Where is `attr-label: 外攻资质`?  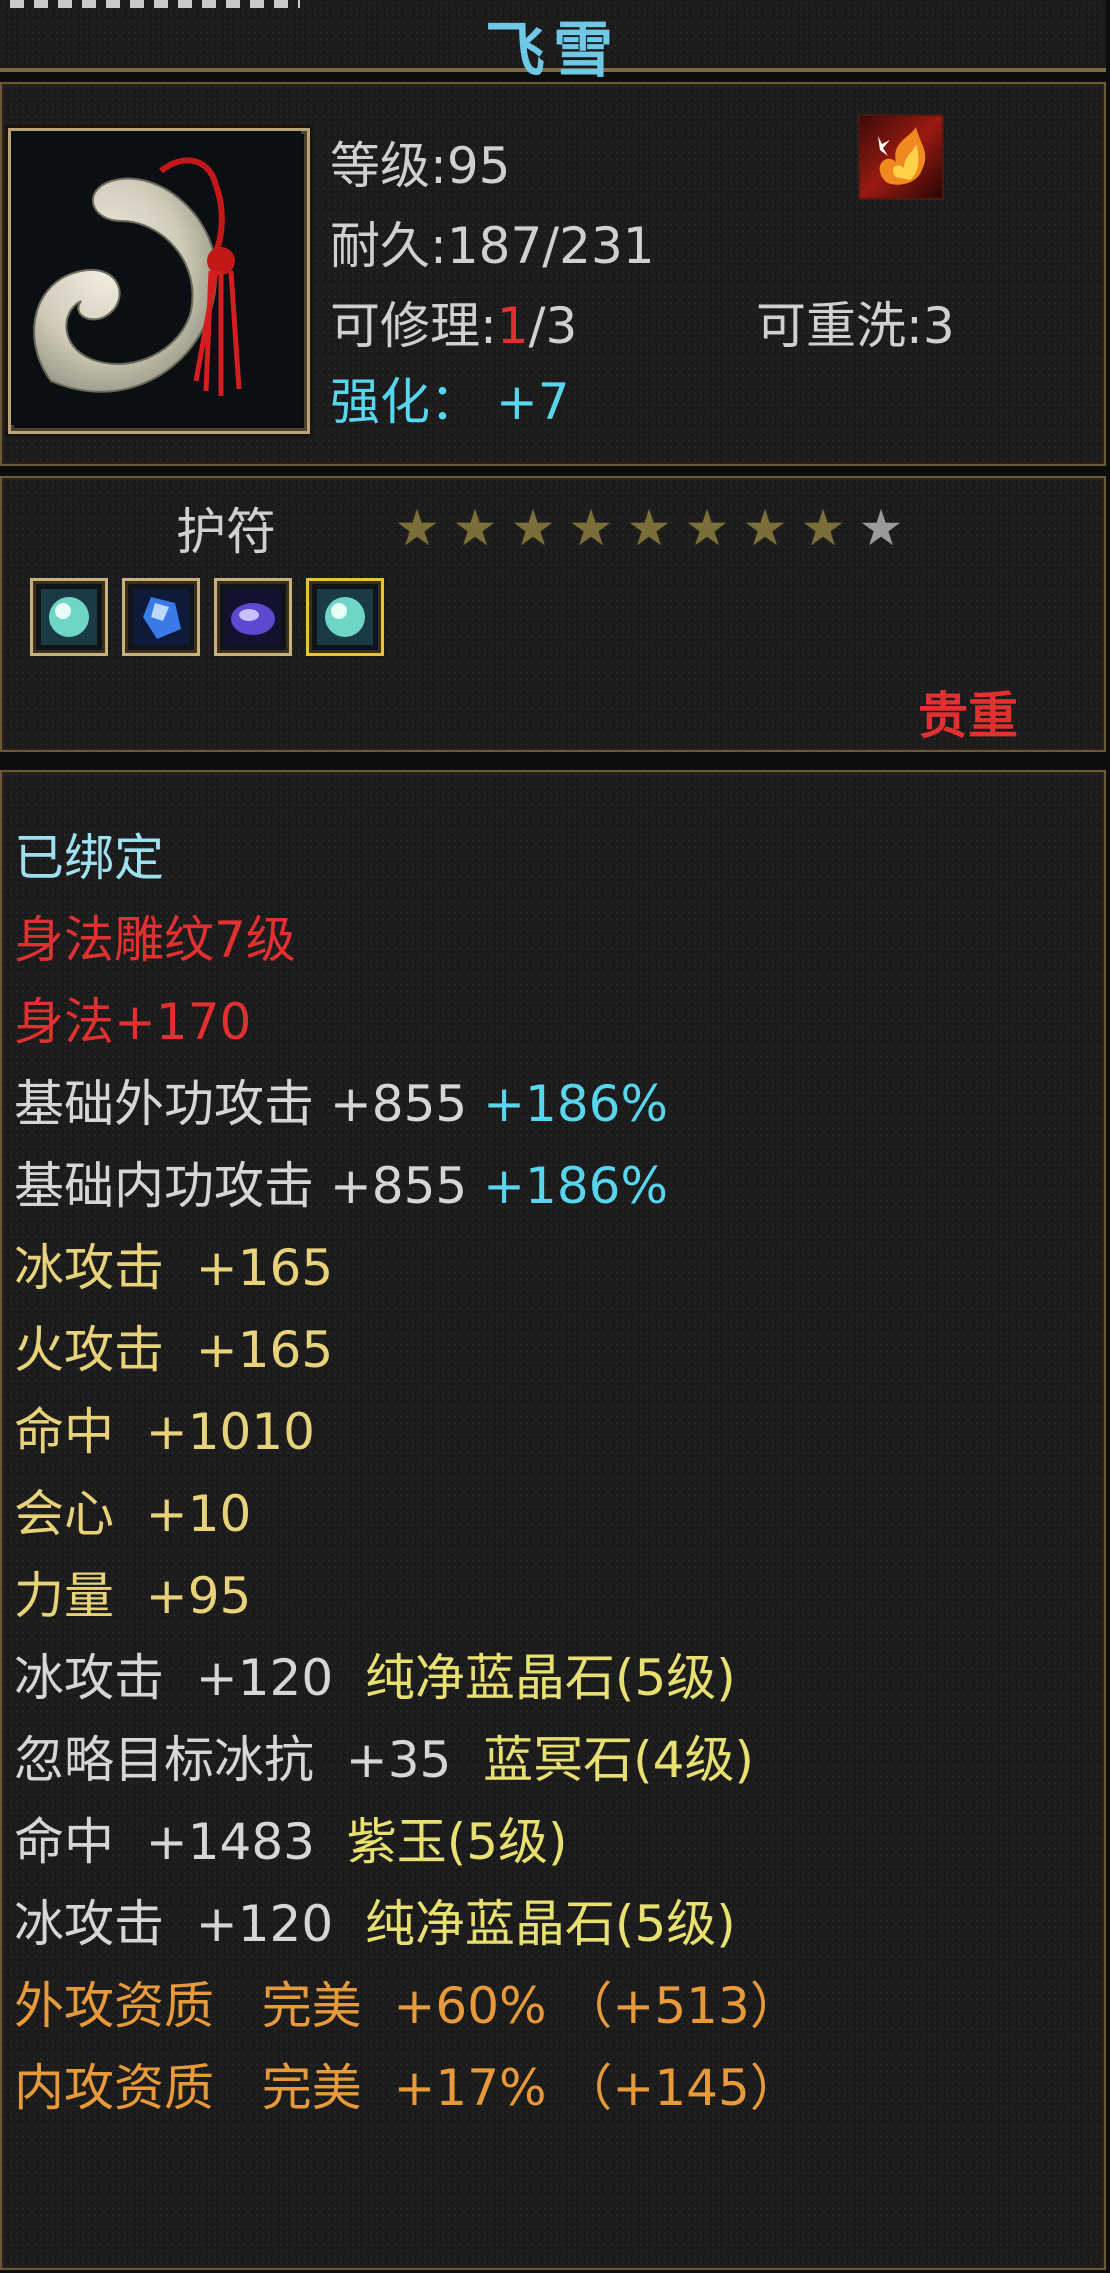
attr-label: 外攻资质 is located at coordinates (114, 2006).